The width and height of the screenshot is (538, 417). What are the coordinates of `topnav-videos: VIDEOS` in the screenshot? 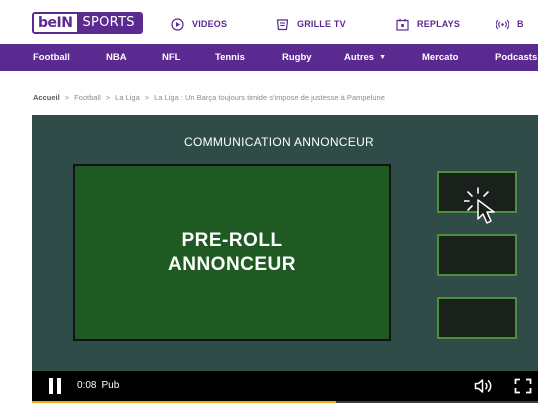 It's located at (199, 24).